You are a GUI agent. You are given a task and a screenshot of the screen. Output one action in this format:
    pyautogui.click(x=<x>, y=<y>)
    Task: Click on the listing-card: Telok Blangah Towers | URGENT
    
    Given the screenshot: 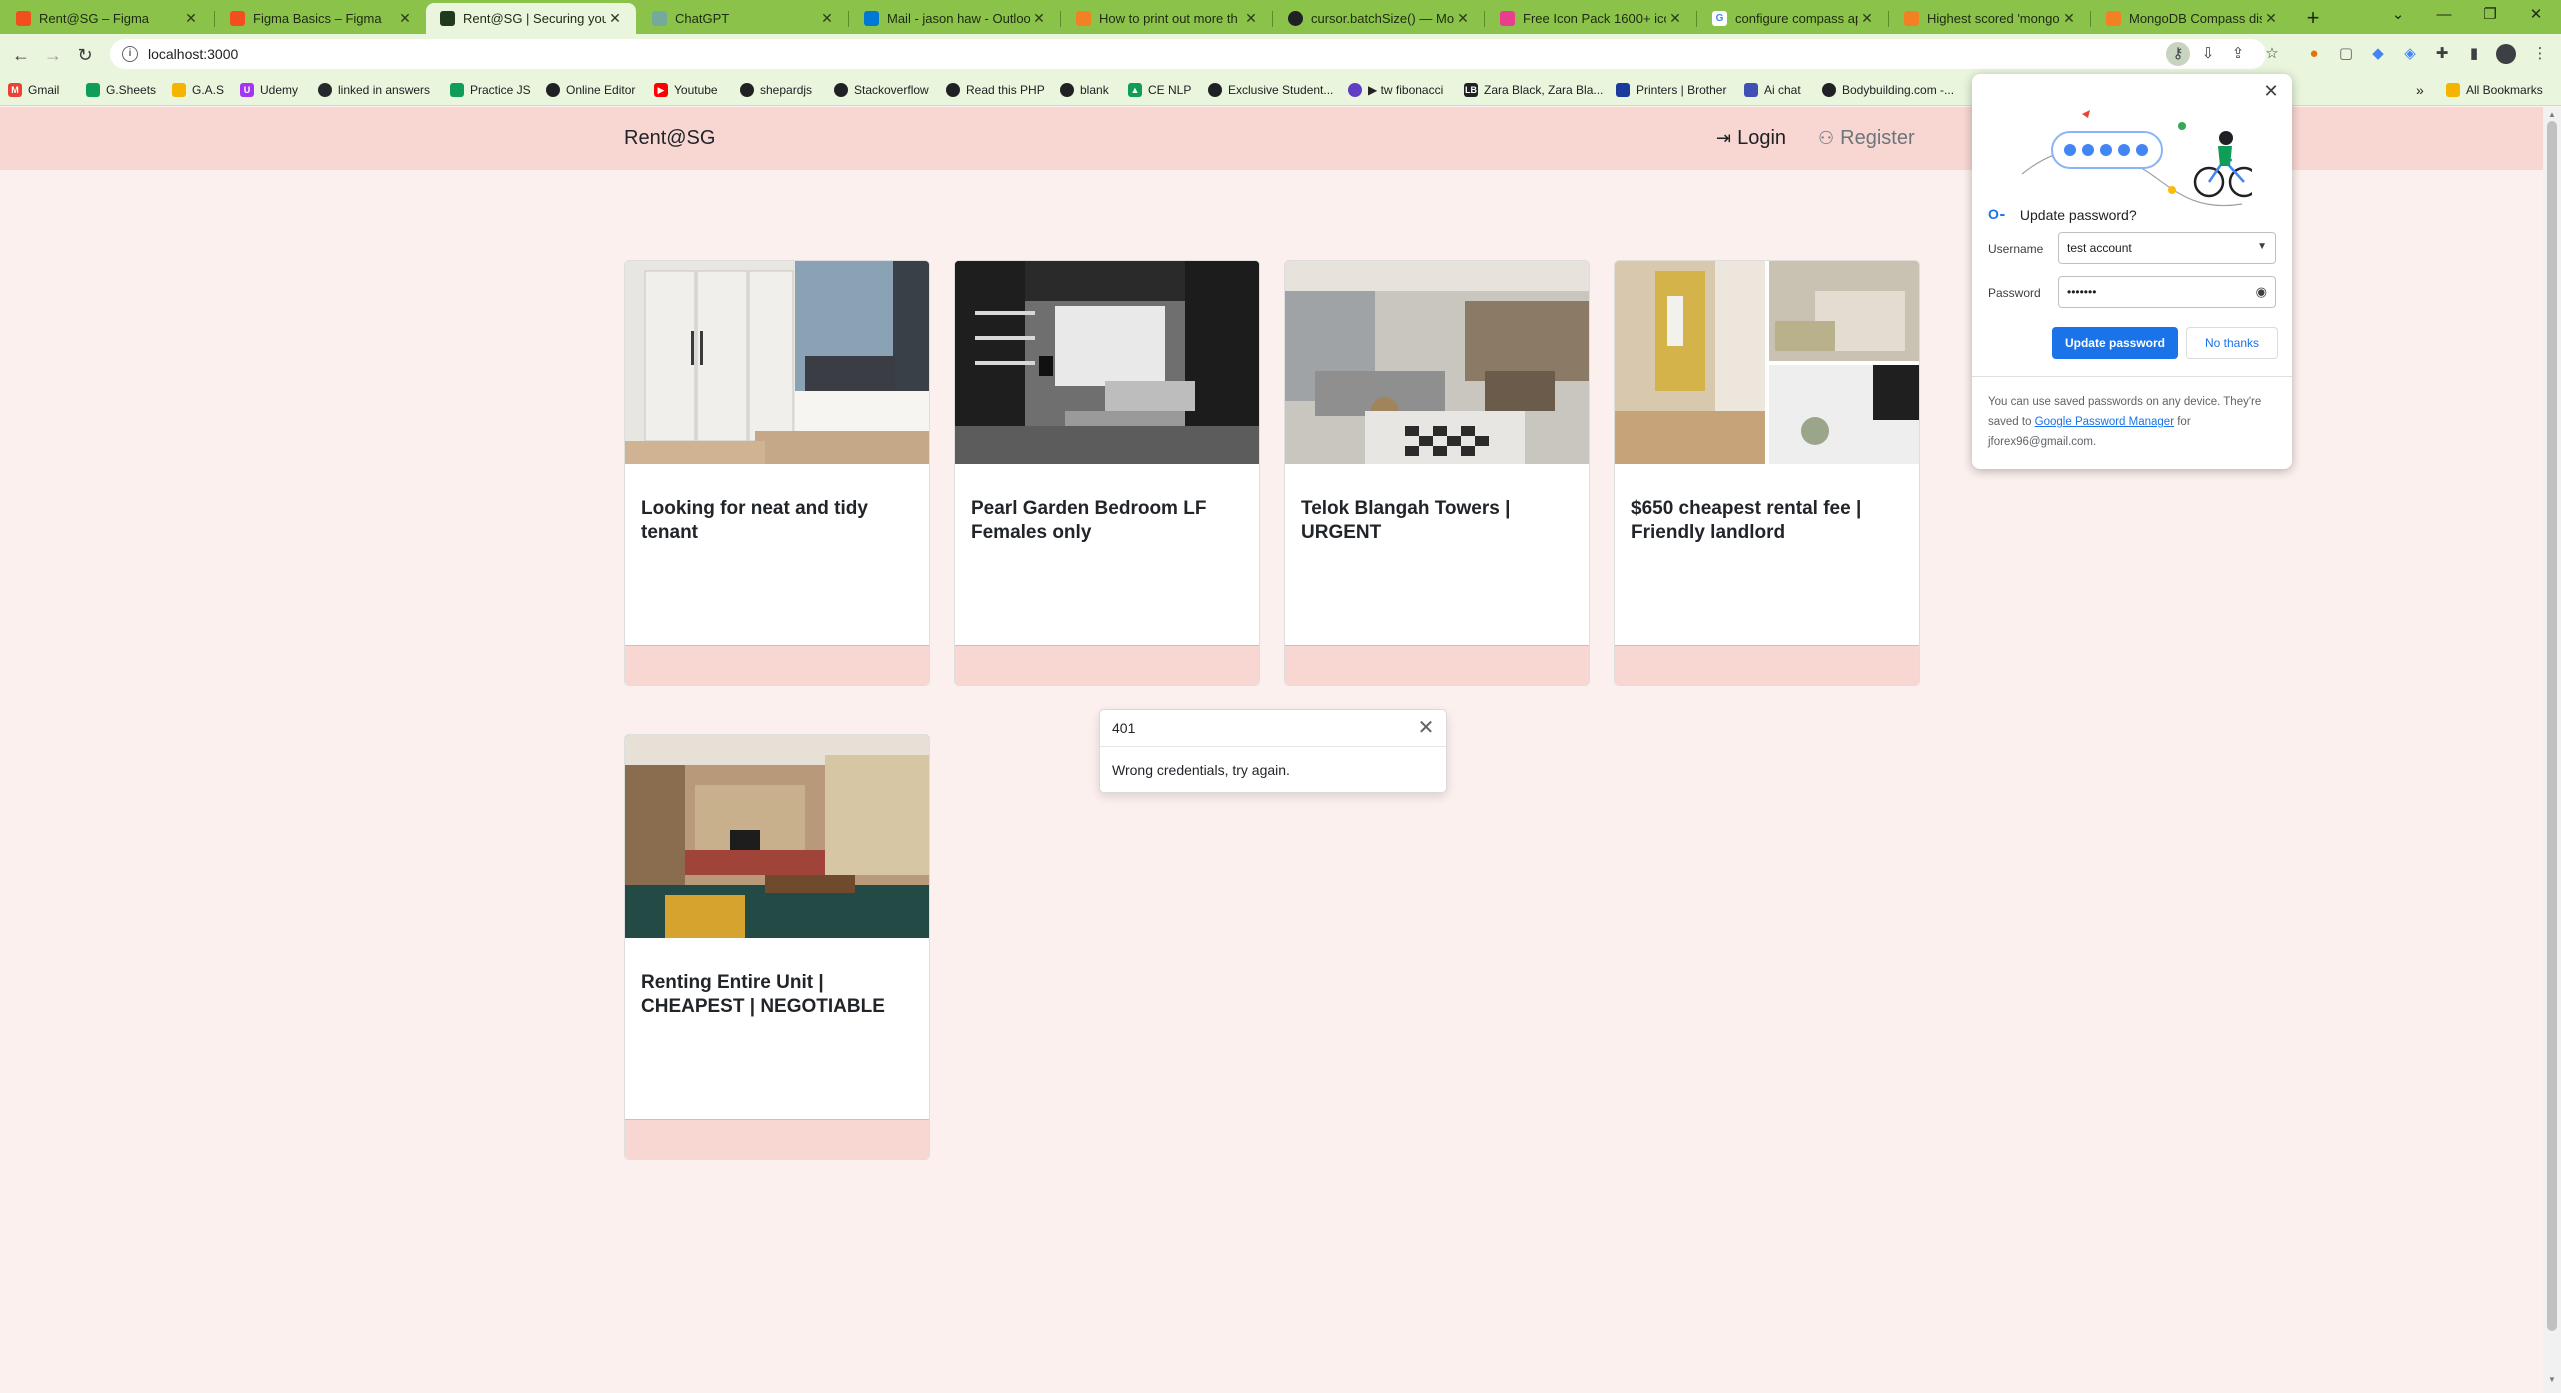 What is the action you would take?
    pyautogui.click(x=1437, y=473)
    